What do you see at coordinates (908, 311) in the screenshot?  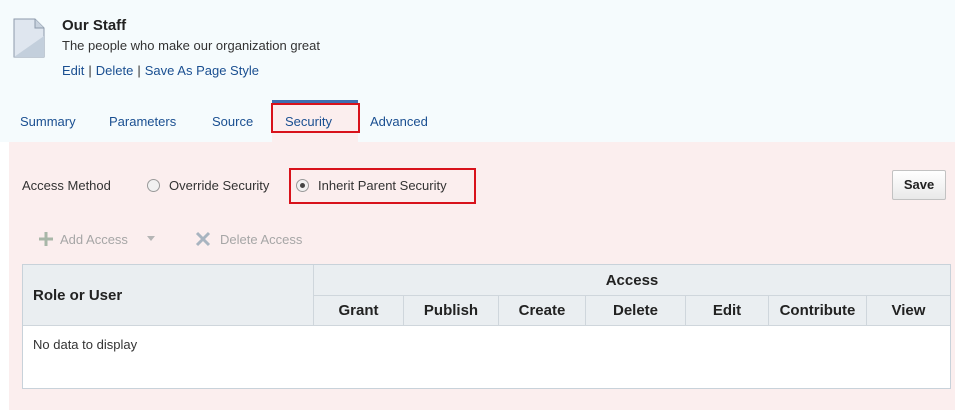 I see `view-header: View` at bounding box center [908, 311].